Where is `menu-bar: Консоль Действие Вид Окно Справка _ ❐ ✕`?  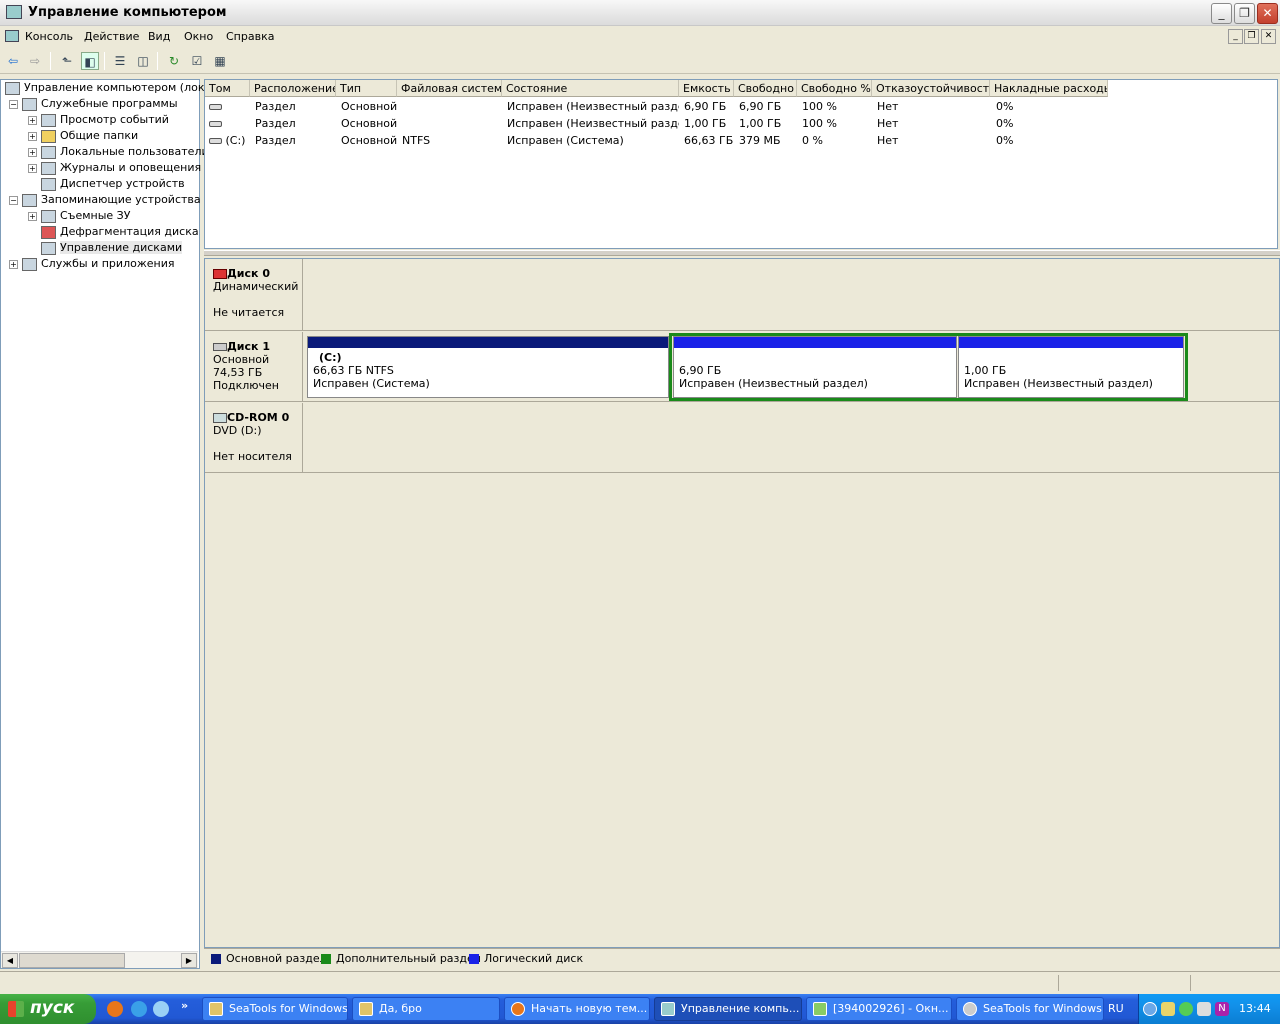 menu-bar: Консоль Действие Вид Окно Справка _ ❐ ✕ is located at coordinates (640, 37).